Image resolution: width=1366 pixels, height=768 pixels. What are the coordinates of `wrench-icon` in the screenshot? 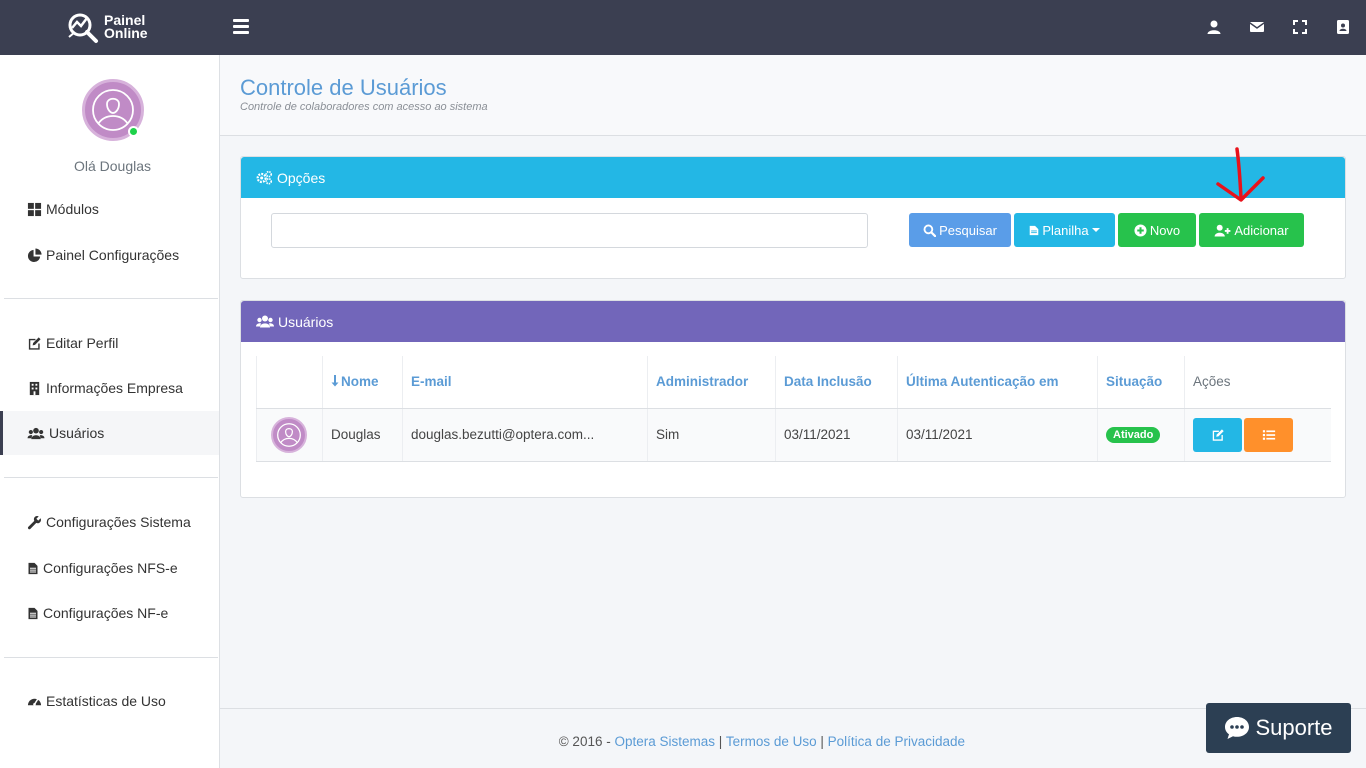 It's located at (34, 522).